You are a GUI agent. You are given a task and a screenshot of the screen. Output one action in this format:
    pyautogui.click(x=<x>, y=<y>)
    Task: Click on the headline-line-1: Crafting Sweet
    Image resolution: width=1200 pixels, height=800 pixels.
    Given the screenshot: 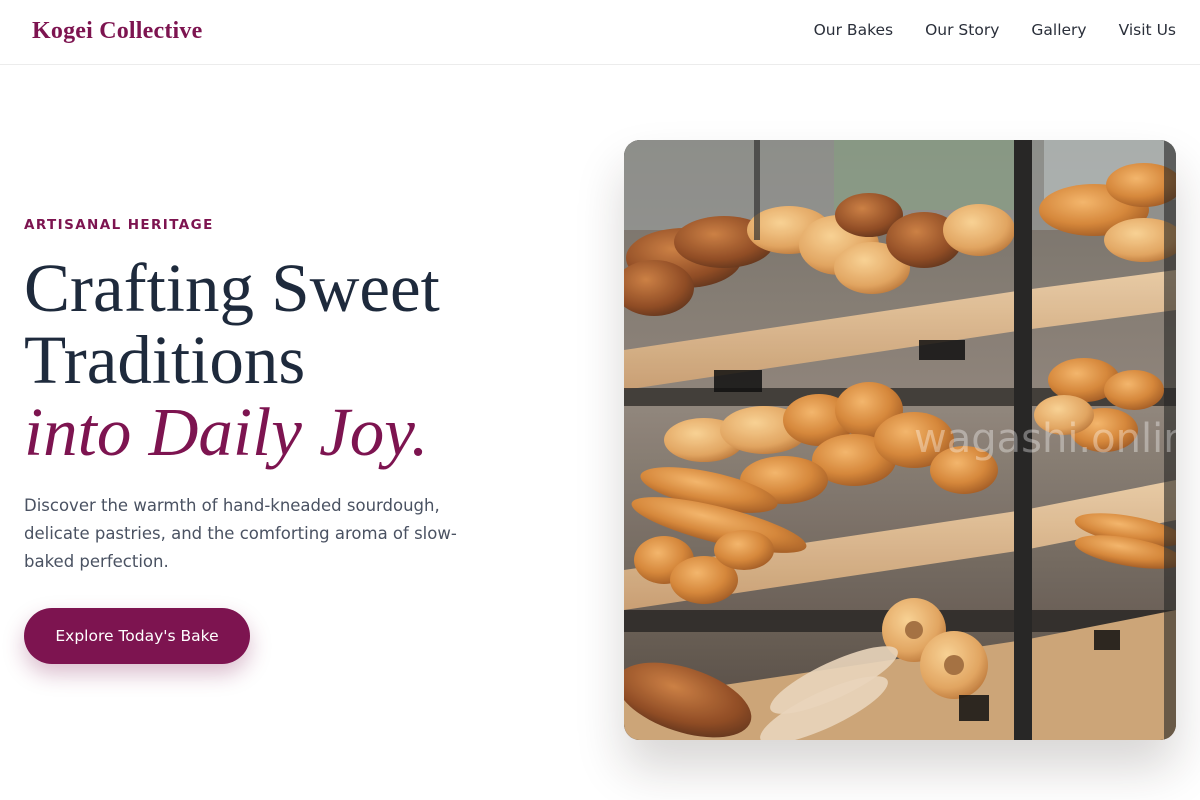 What is the action you would take?
    pyautogui.click(x=232, y=288)
    